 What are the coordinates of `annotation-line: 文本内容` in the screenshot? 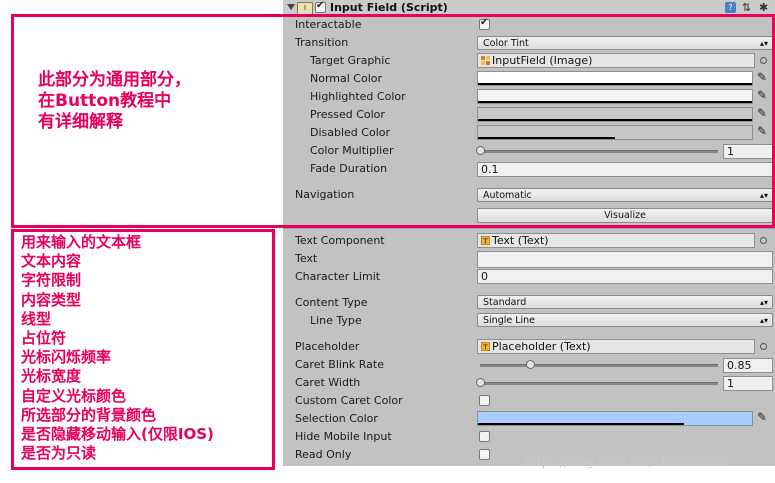 It's located at (51, 261).